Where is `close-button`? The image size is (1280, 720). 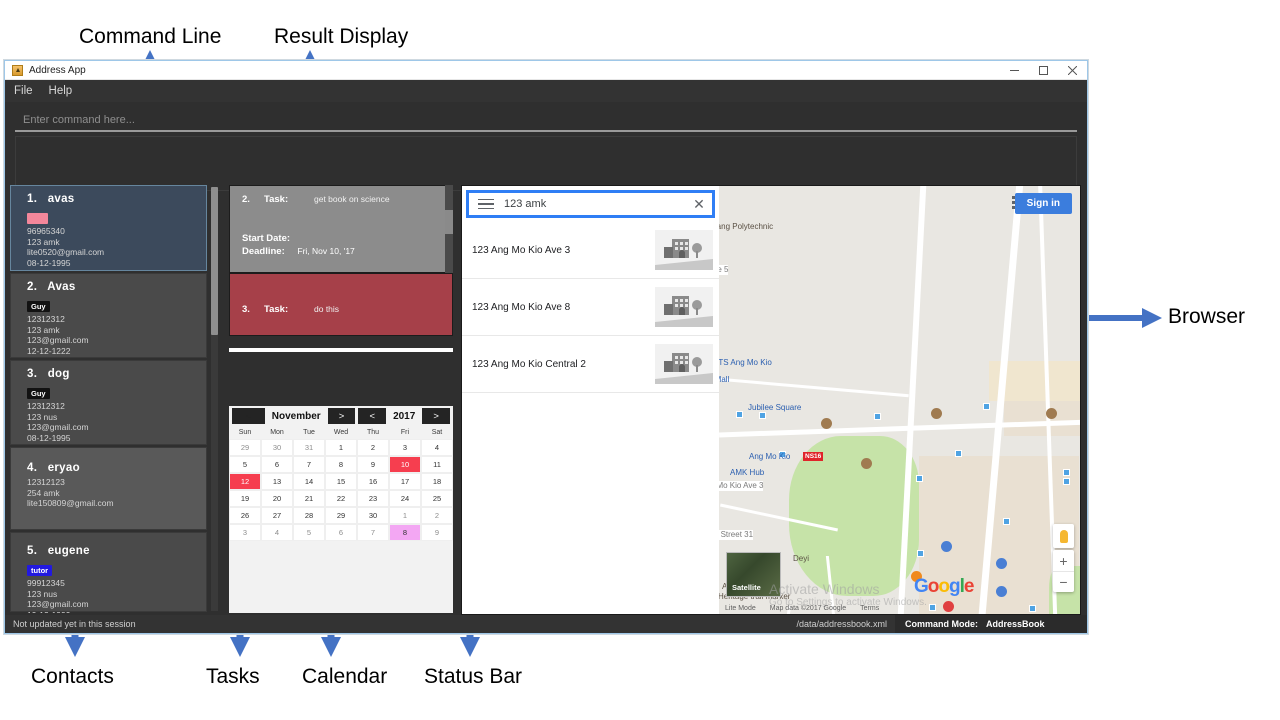 close-button is located at coordinates (1072, 70).